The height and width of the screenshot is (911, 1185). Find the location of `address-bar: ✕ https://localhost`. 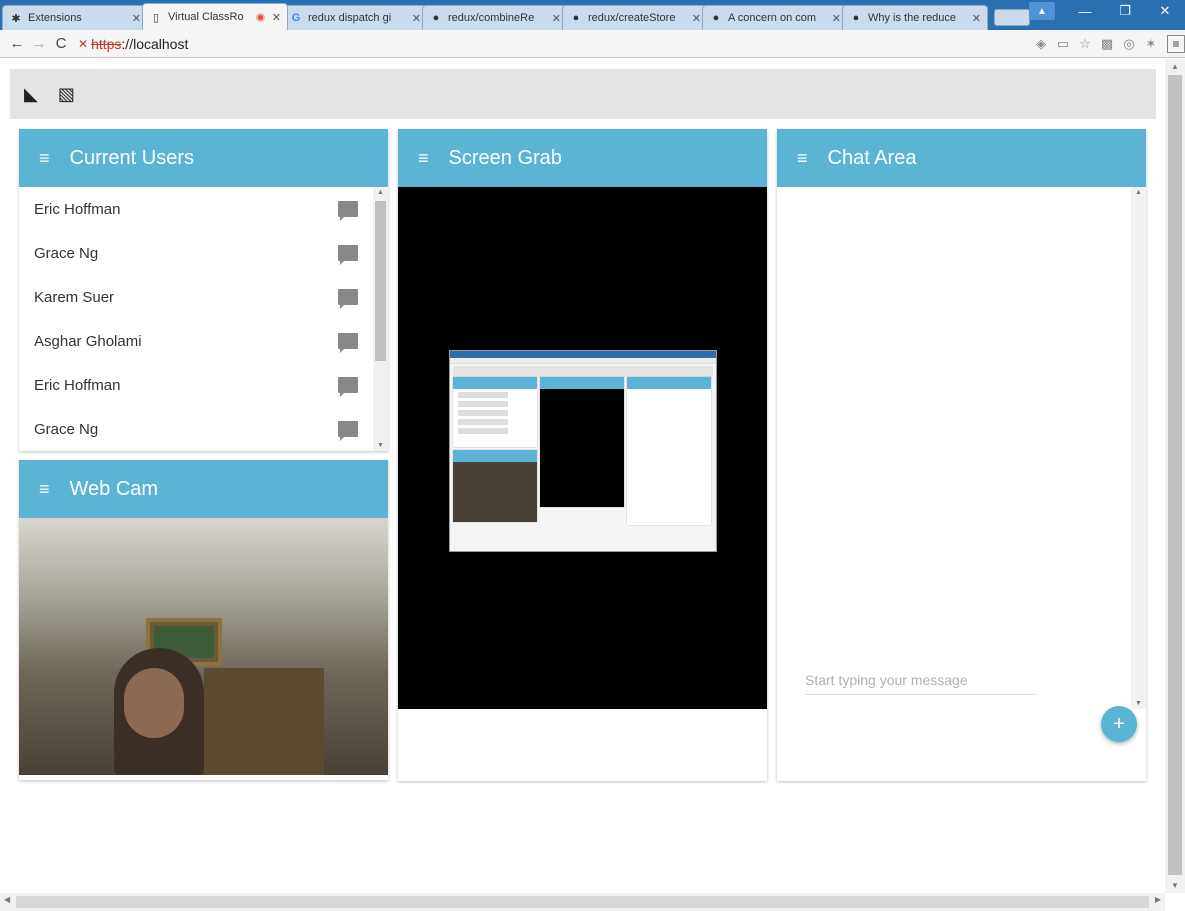

address-bar: ✕ https://localhost is located at coordinates (555, 44).